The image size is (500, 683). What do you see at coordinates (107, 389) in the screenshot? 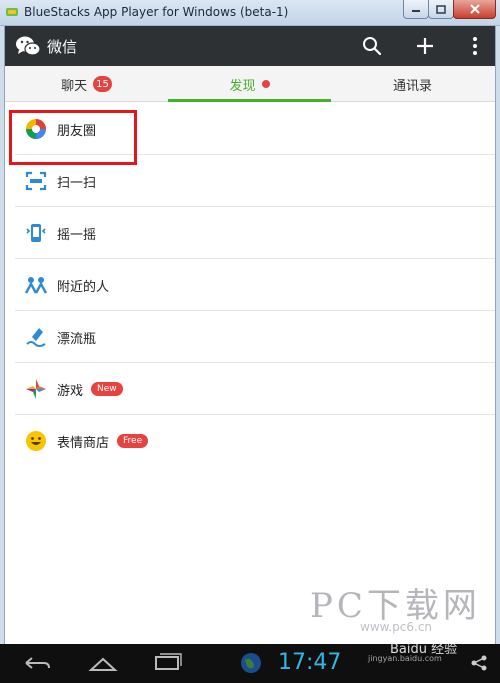
I see `new-badge: New` at bounding box center [107, 389].